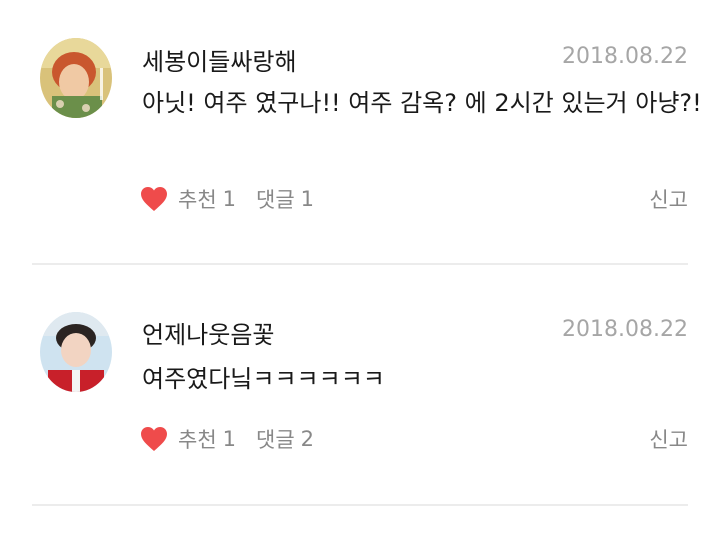  I want to click on comment-username: 세봉이들싸랑해, so click(219, 62).